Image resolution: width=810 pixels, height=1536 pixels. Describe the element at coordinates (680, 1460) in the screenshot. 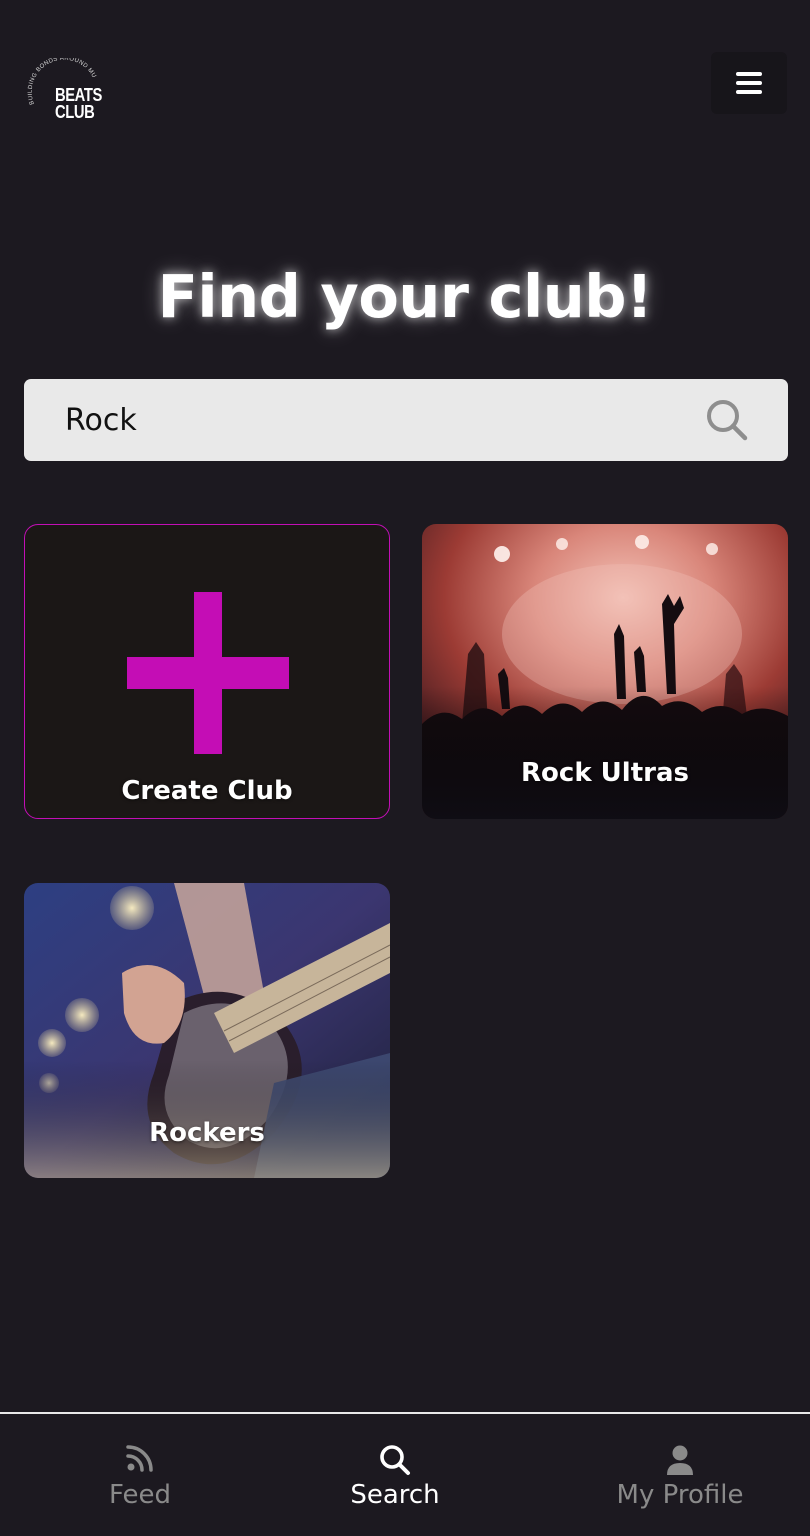

I see `user-icon` at that location.